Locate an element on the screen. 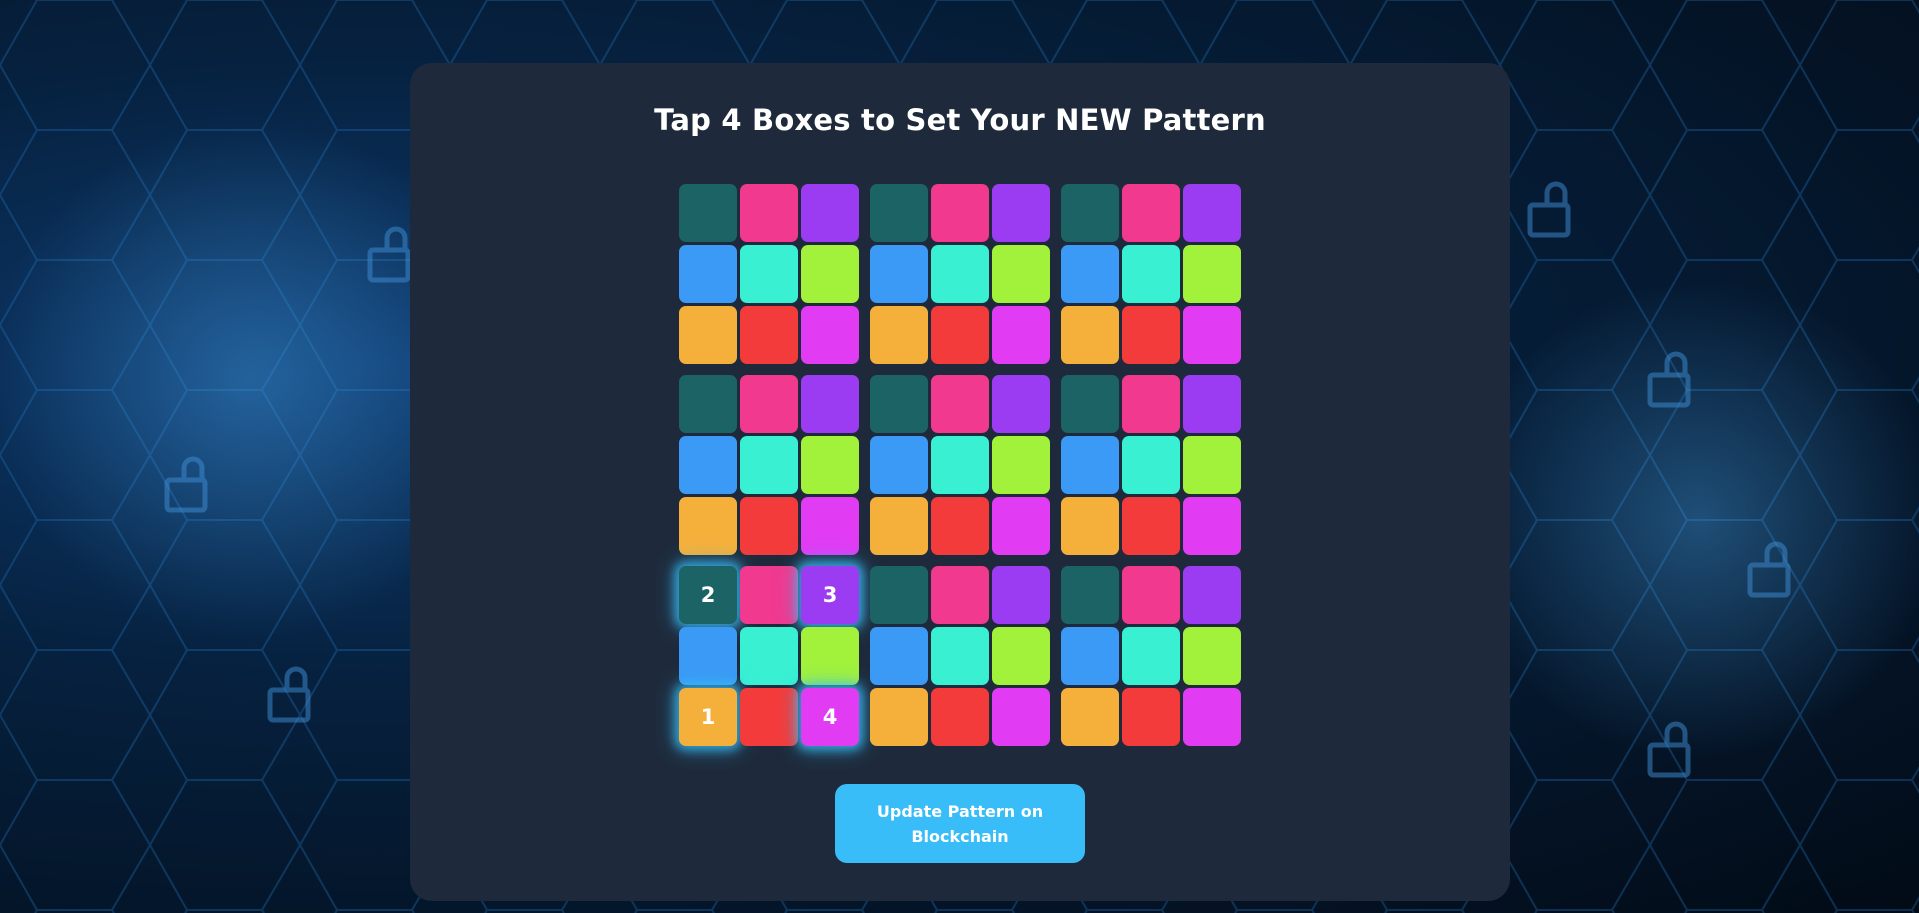 The width and height of the screenshot is (1919, 913). pattern-box-selected: 3 is located at coordinates (830, 595).